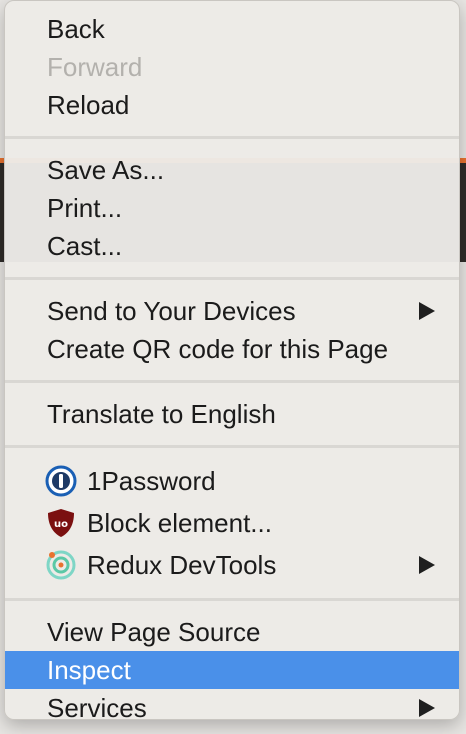  I want to click on svg-text: uo, so click(61, 524).